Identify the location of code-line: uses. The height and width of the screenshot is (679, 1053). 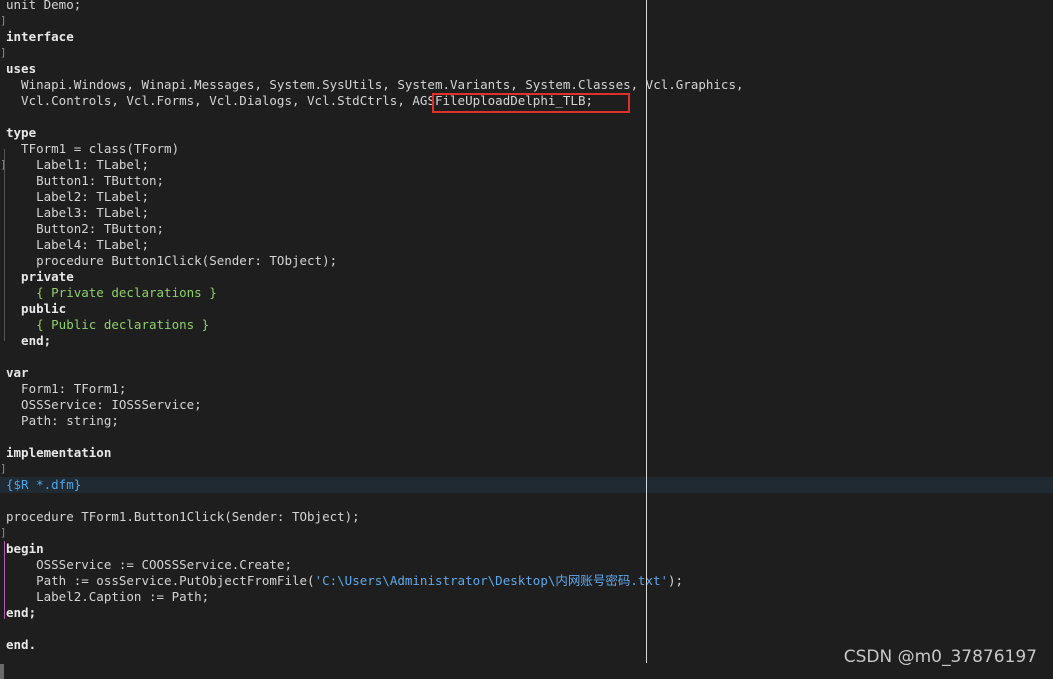
(526, 69).